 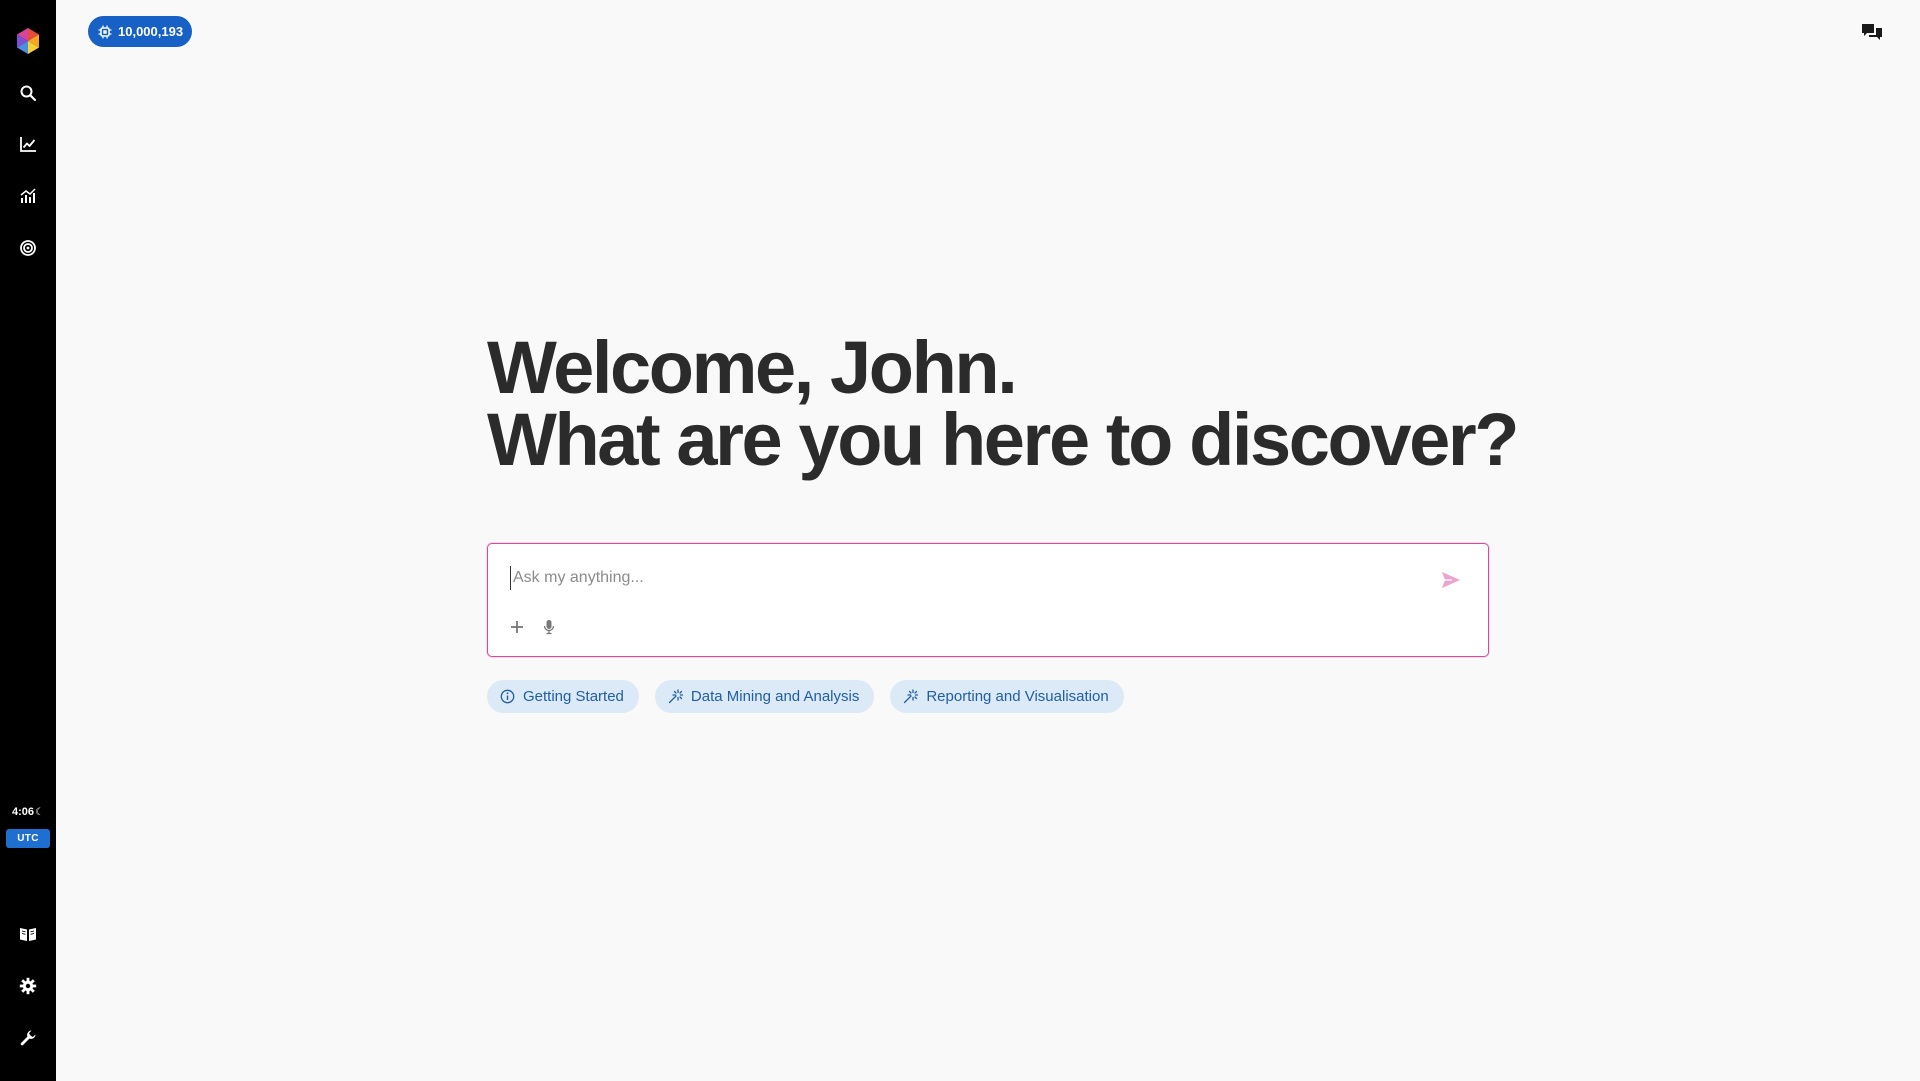 What do you see at coordinates (573, 696) in the screenshot?
I see `chip-label: Getting Started` at bounding box center [573, 696].